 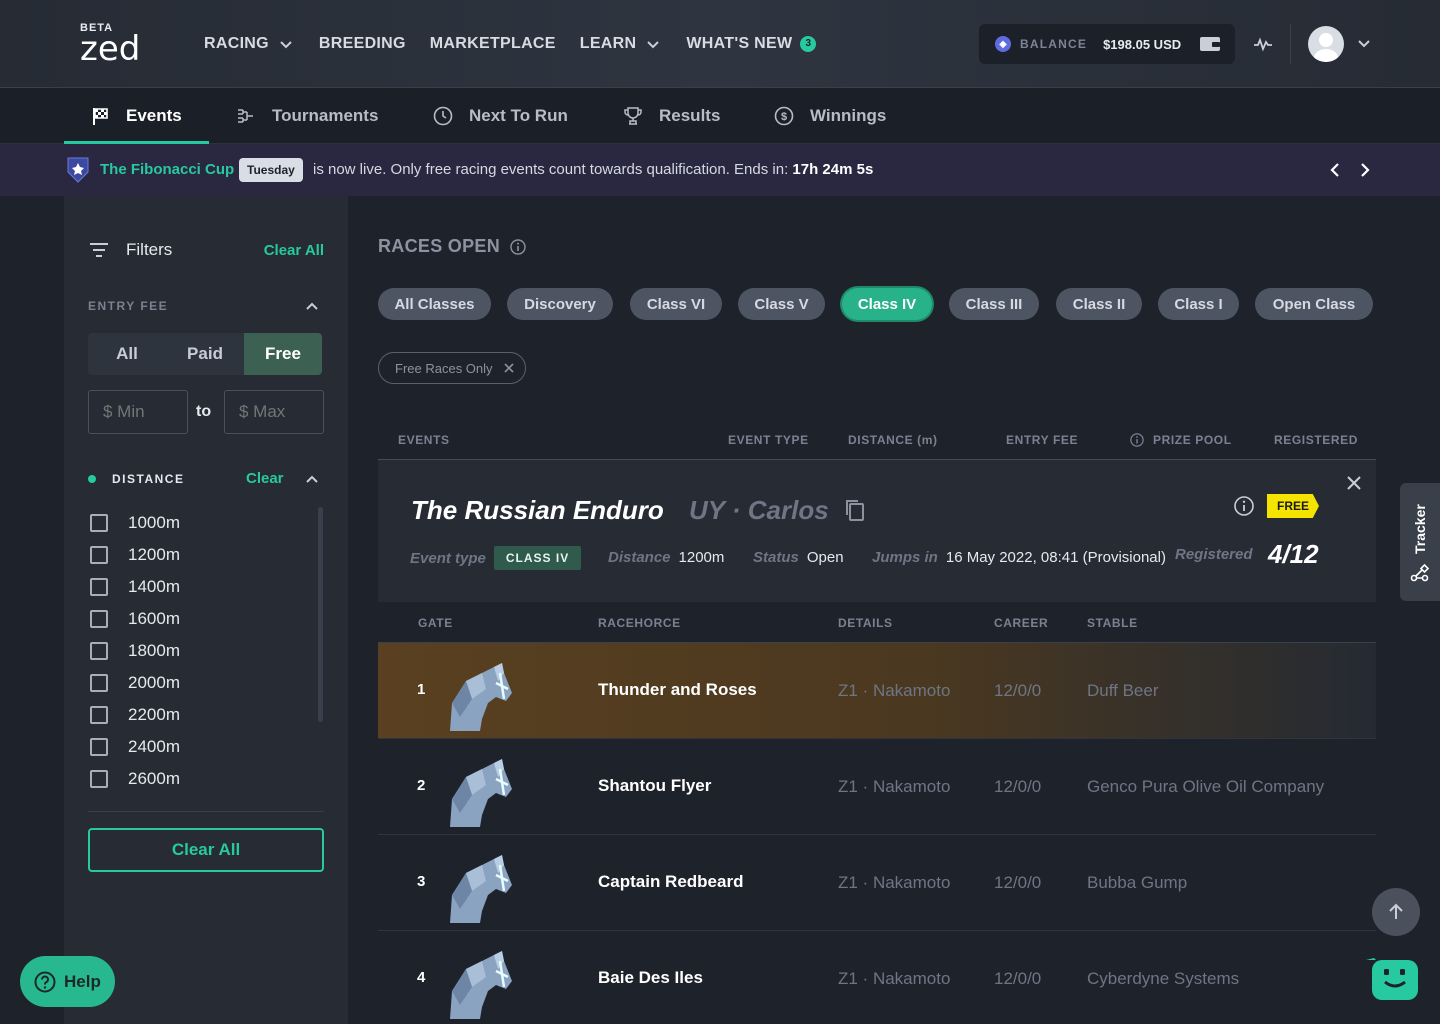 What do you see at coordinates (905, 557) in the screenshot?
I see `jumps-meta-label: Jumps in` at bounding box center [905, 557].